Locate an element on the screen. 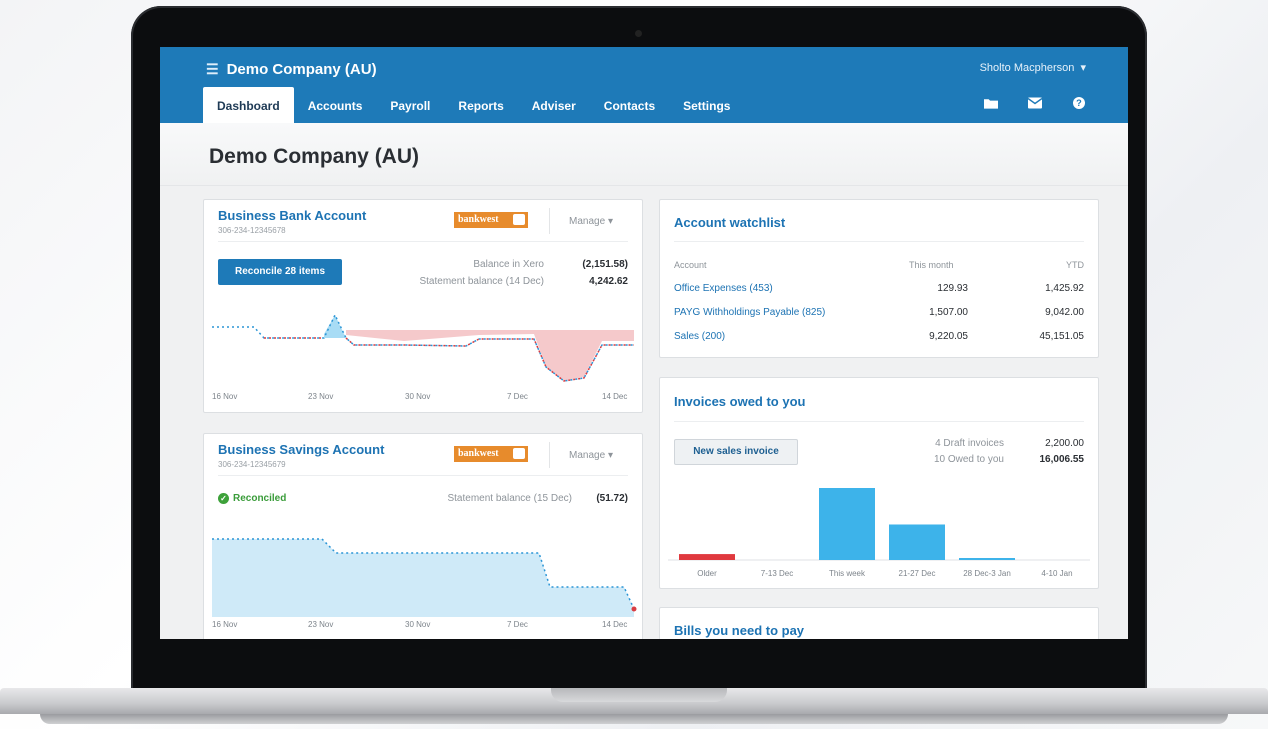 The image size is (1268, 729). mail-icon is located at coordinates (1035, 103).